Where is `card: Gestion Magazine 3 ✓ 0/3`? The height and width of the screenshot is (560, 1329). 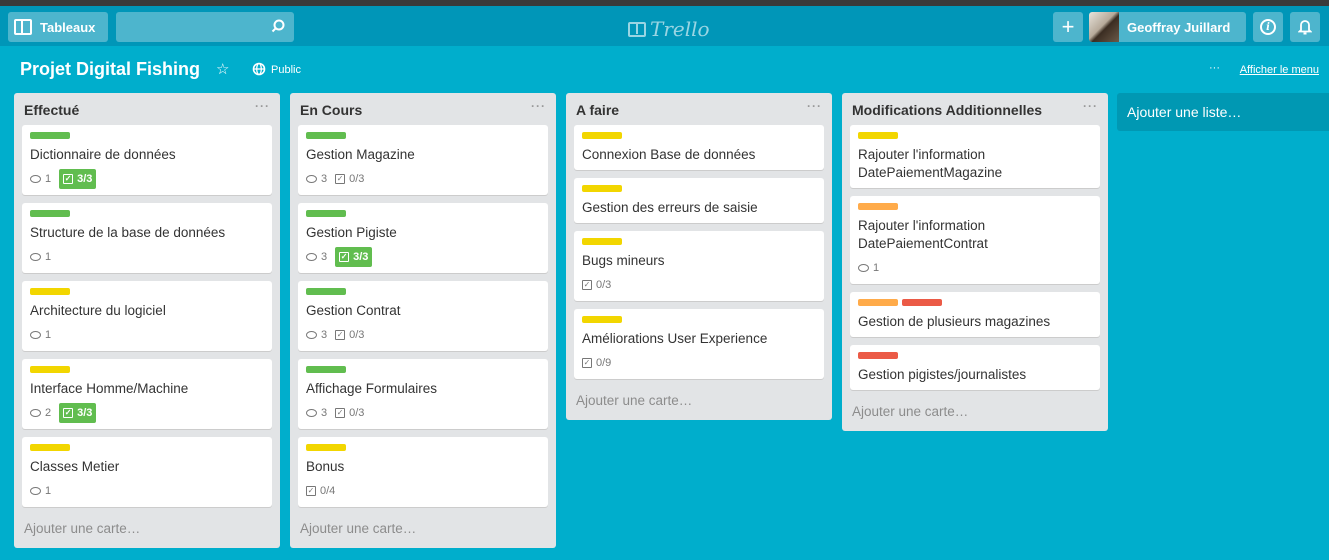 card: Gestion Magazine 3 ✓ 0/3 is located at coordinates (423, 160).